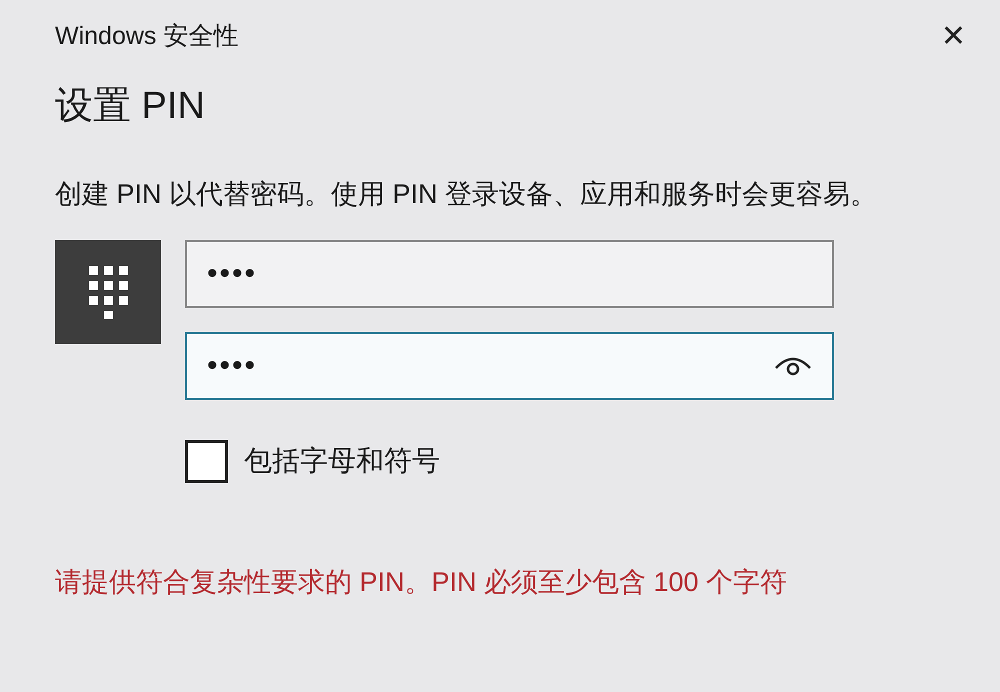 The image size is (1000, 692). What do you see at coordinates (146, 36) in the screenshot?
I see `window-title: Windows 安全性` at bounding box center [146, 36].